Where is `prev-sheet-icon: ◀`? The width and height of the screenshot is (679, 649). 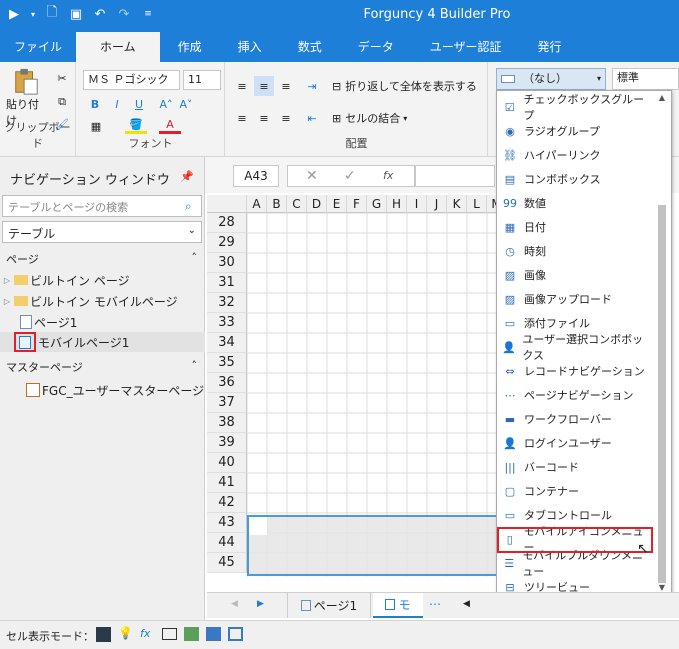 prev-sheet-icon: ◀ is located at coordinates (234, 604).